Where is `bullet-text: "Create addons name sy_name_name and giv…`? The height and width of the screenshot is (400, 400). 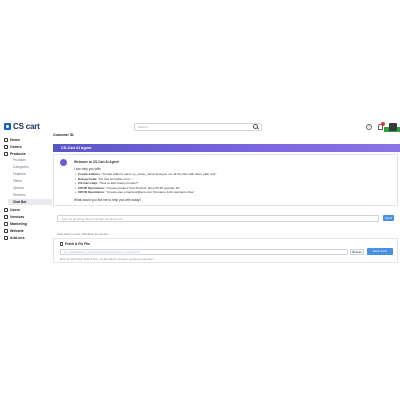
bullet-text: "Create addons name sy_name_name and giv… is located at coordinates (159, 174).